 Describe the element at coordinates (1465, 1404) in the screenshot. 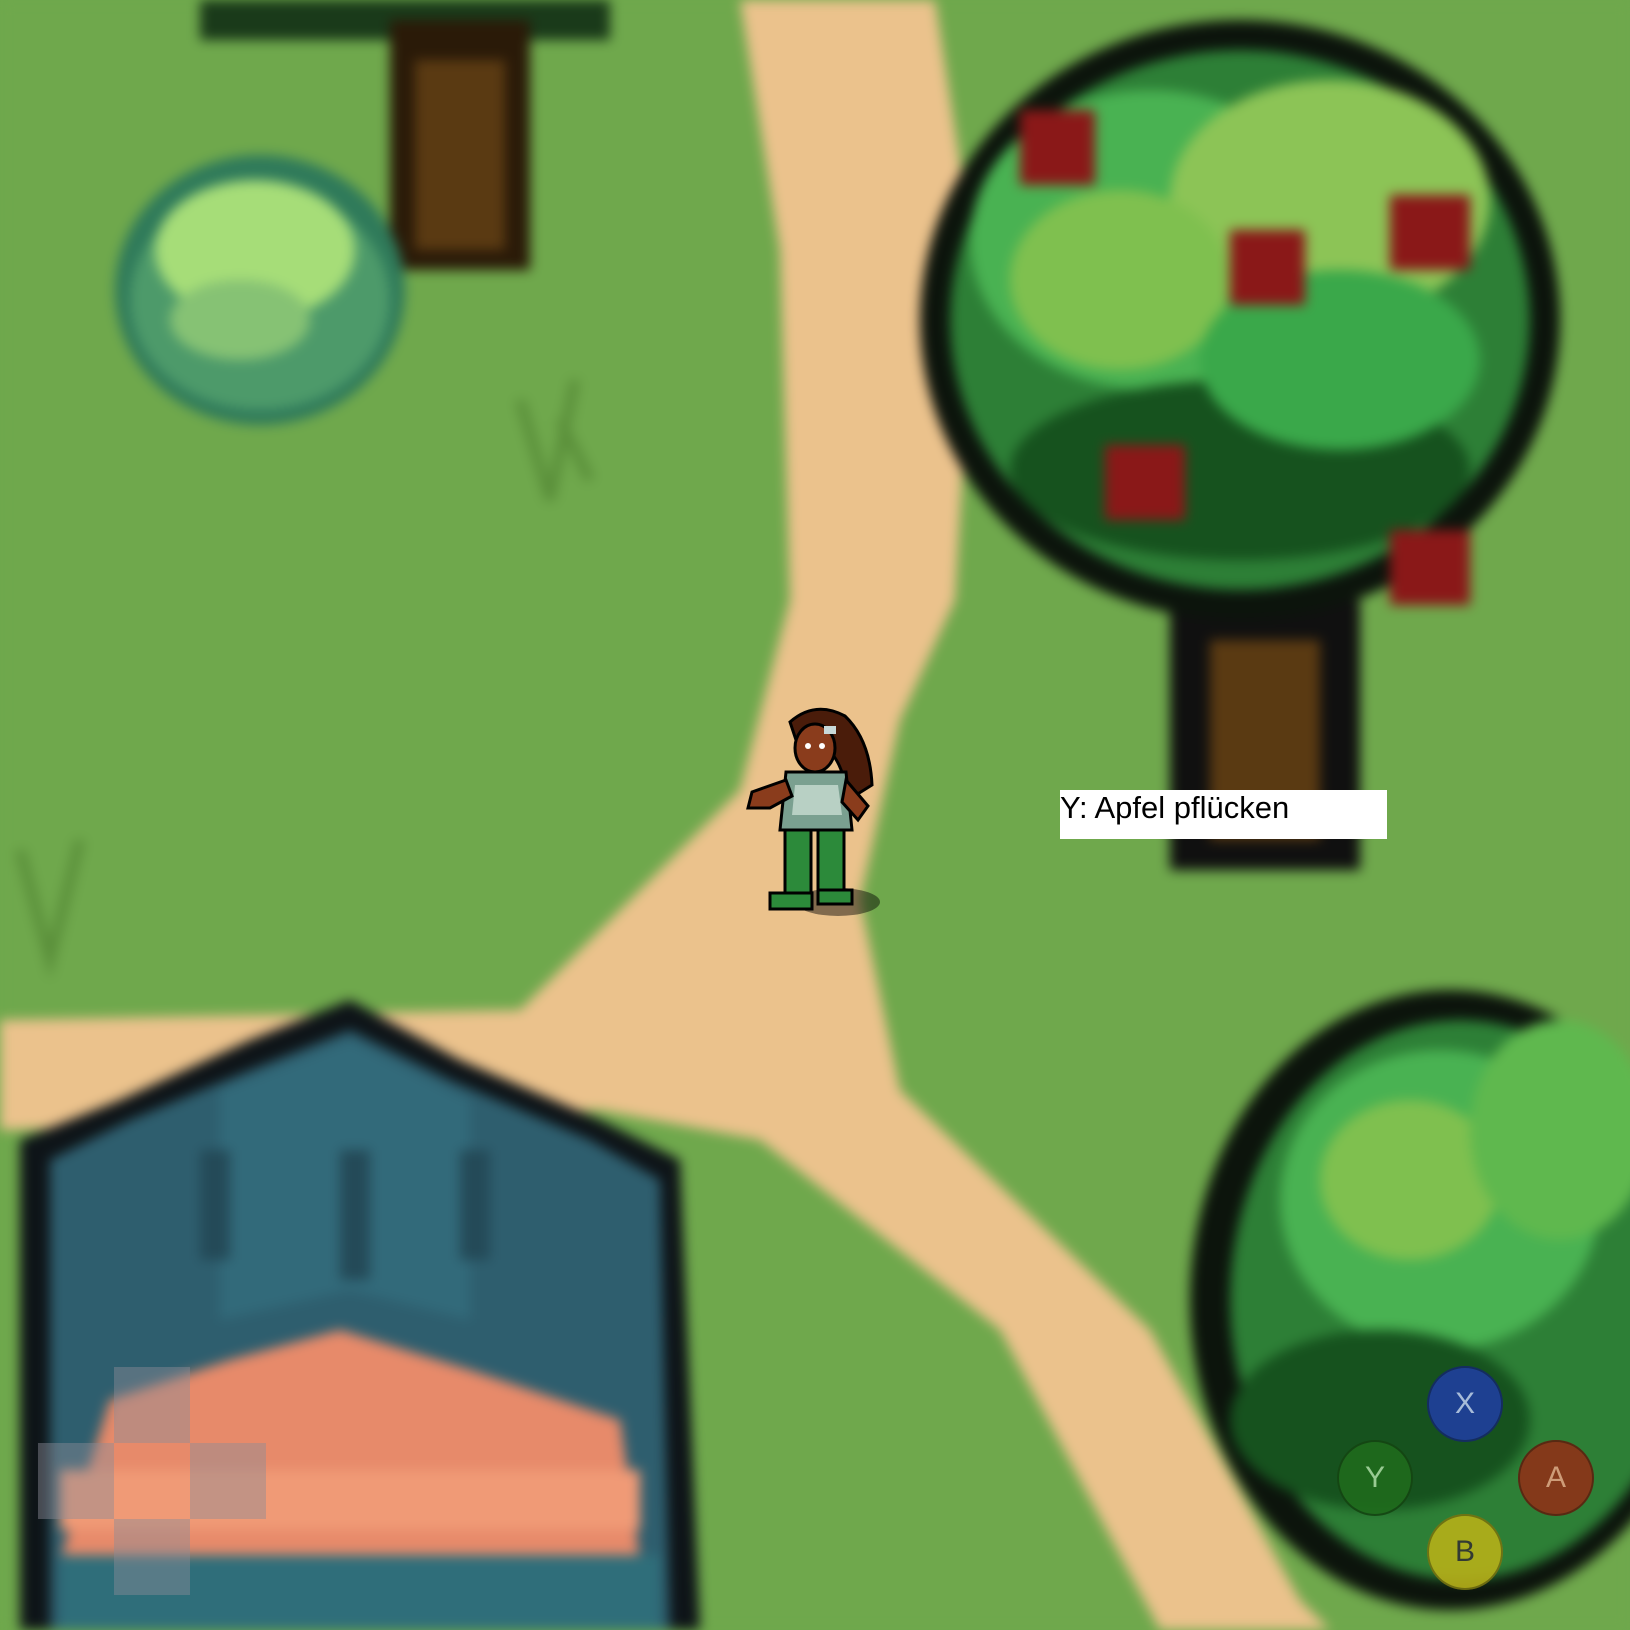

I see `x-button: X` at that location.